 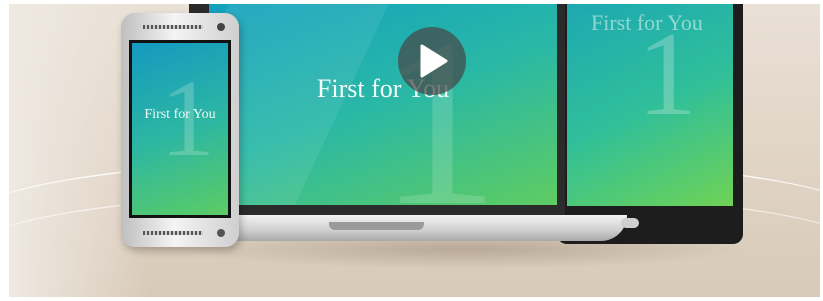 I want to click on phone-device: 1 First for You, so click(x=180, y=130).